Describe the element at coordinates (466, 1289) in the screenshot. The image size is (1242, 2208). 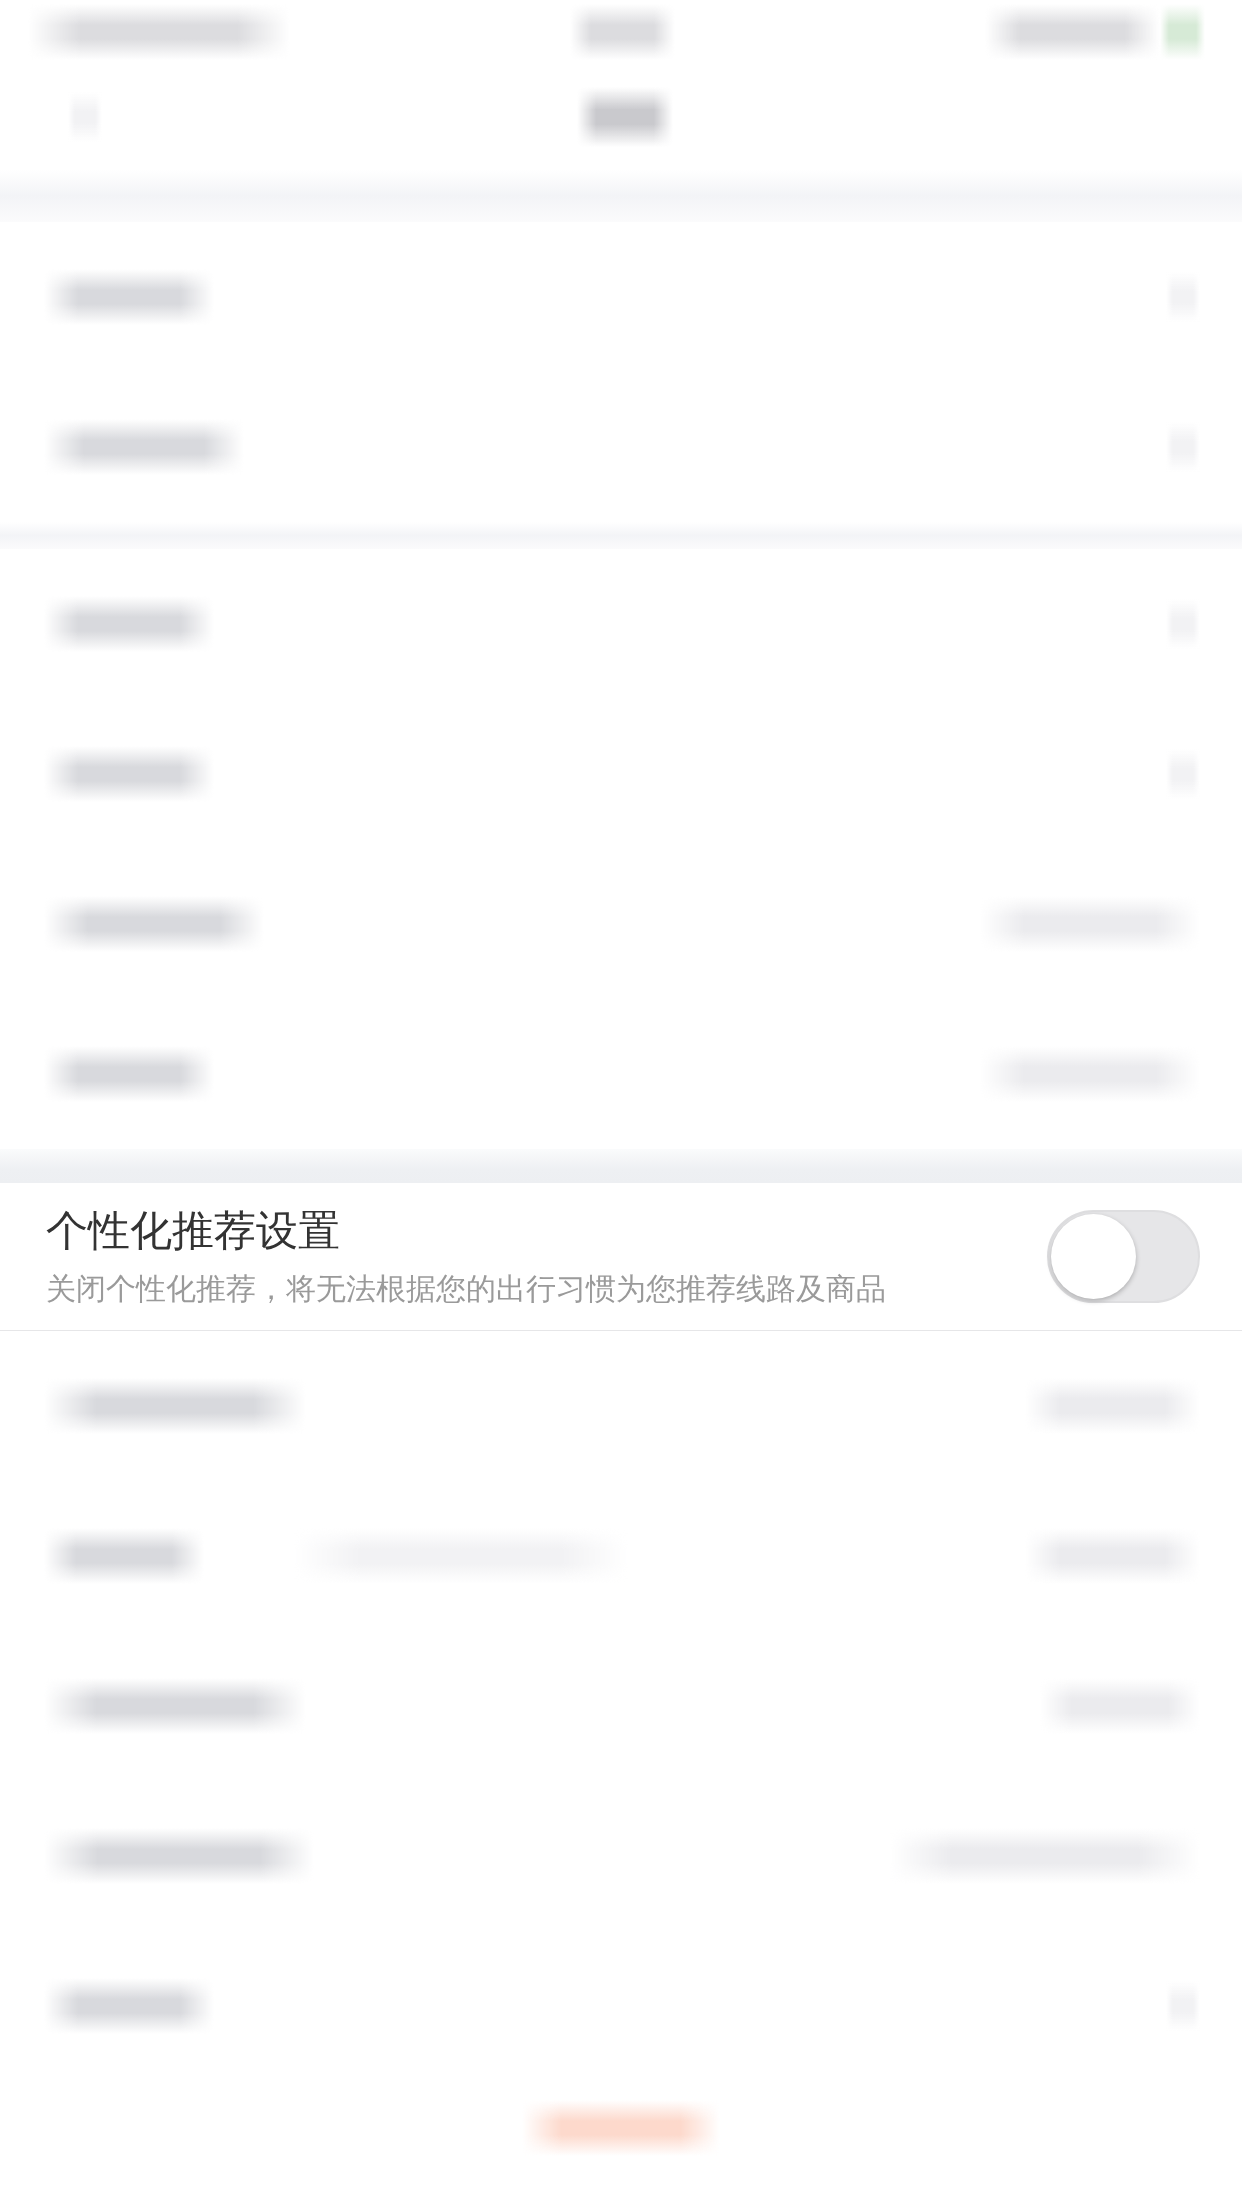
I see `setting-description: 关闭个性化推荐，将无法根据您的出行习惯为您推荐线路及商品` at that location.